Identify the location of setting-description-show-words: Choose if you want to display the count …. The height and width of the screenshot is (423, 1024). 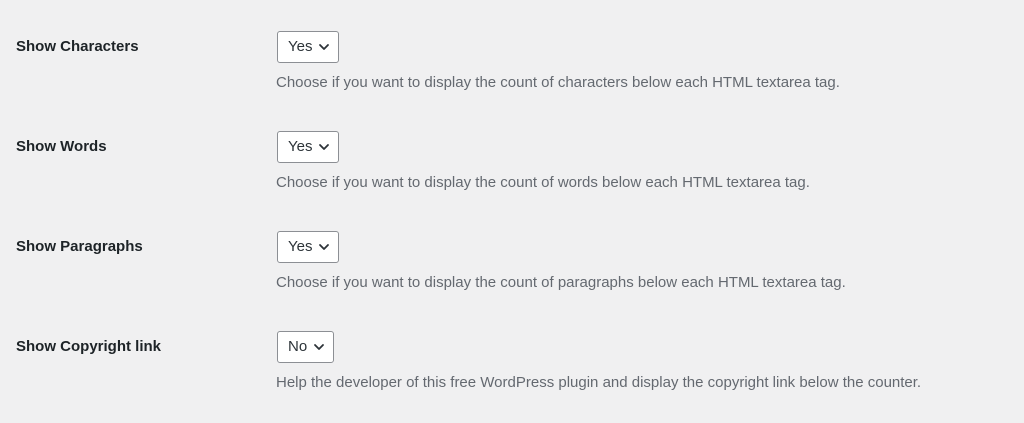
(543, 182).